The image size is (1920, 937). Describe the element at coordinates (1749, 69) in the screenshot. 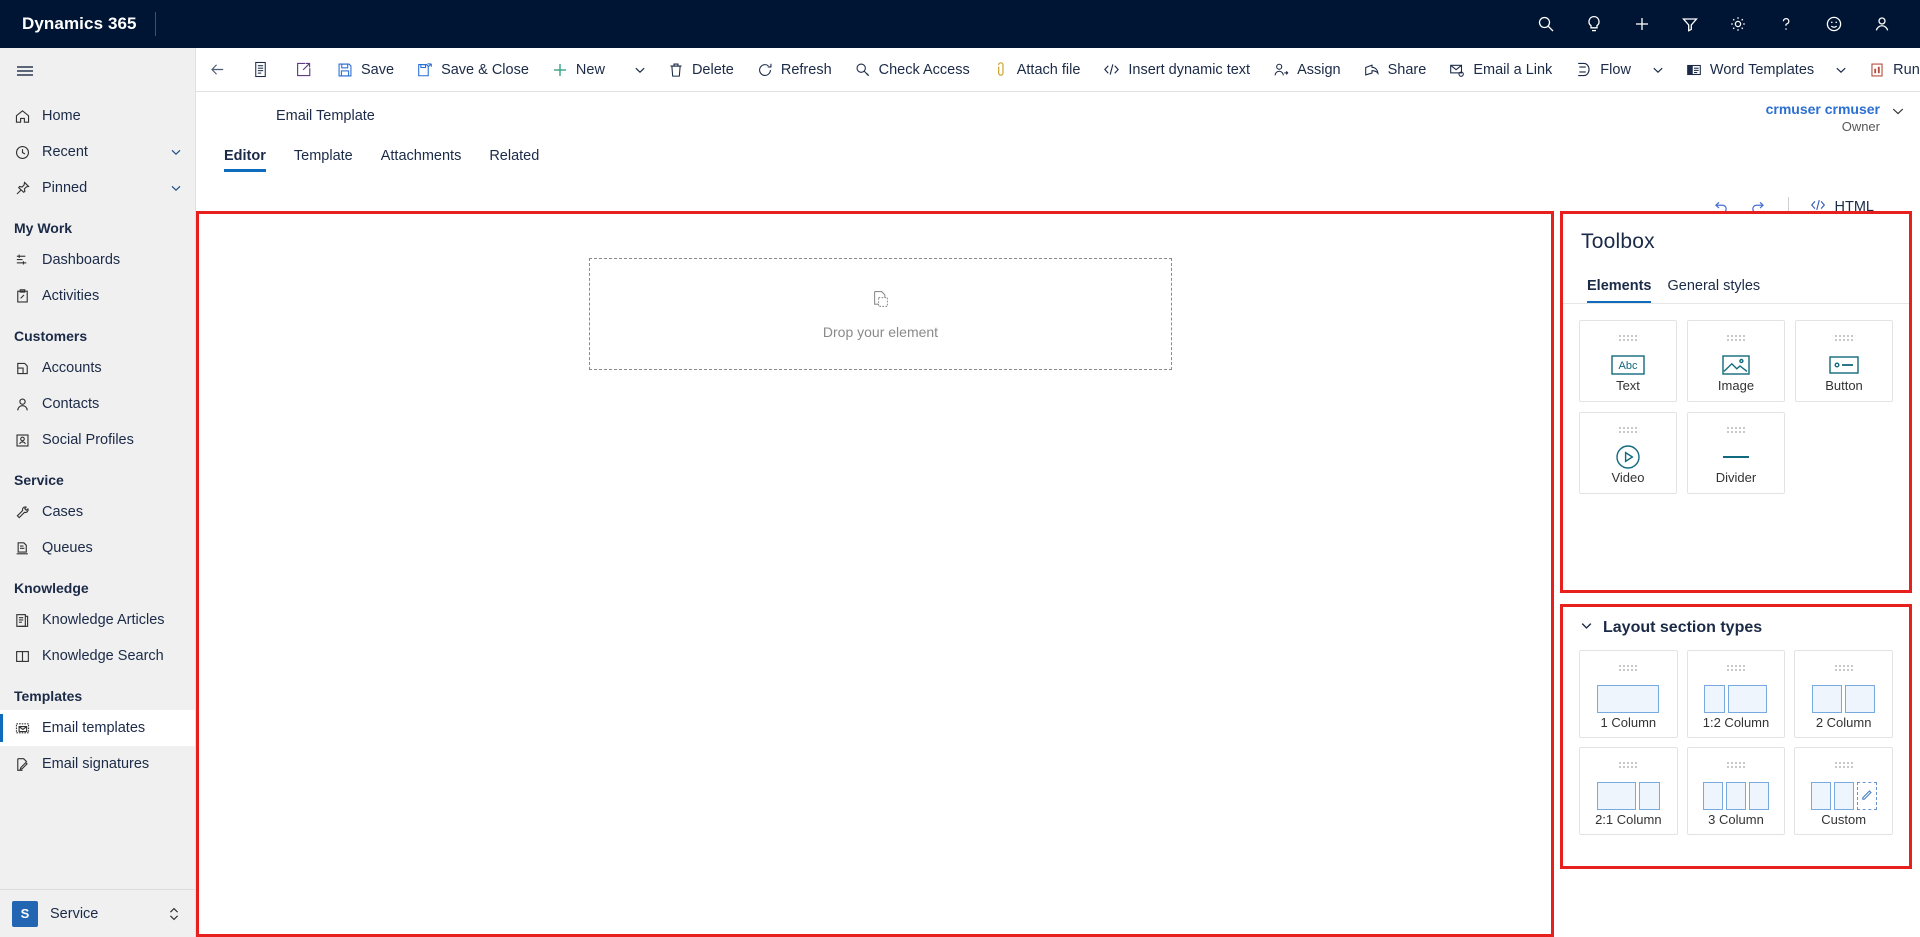

I see `word-templates-button: Word Templates` at that location.